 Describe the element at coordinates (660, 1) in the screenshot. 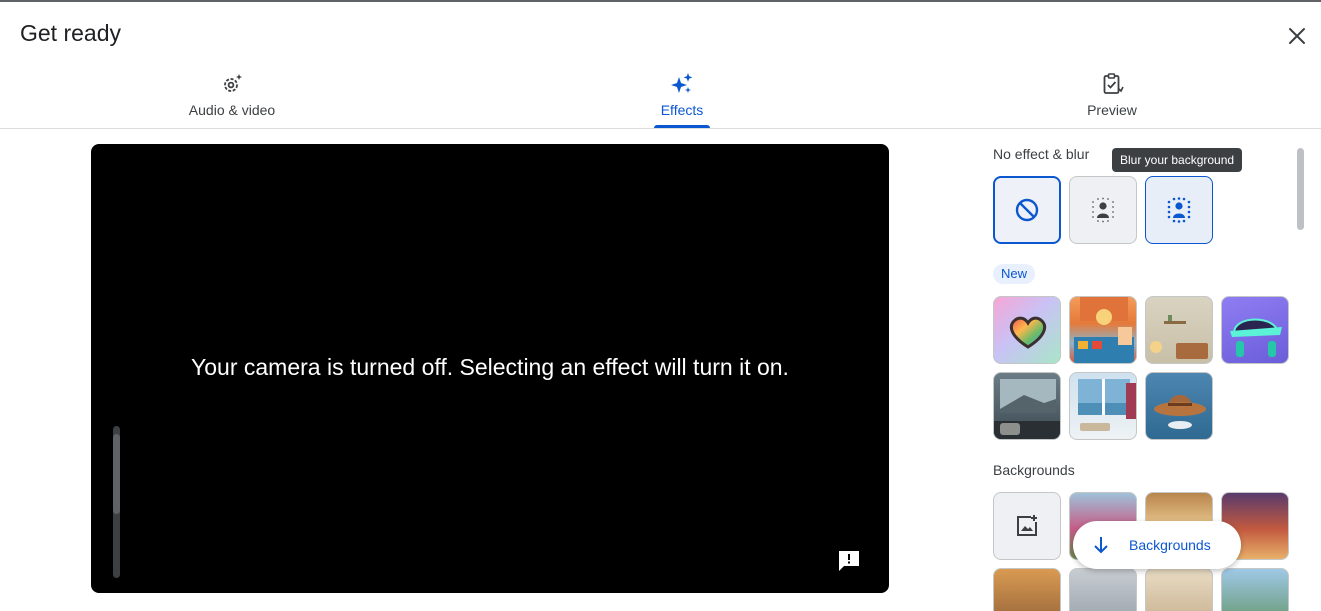

I see `window-top-border` at that location.